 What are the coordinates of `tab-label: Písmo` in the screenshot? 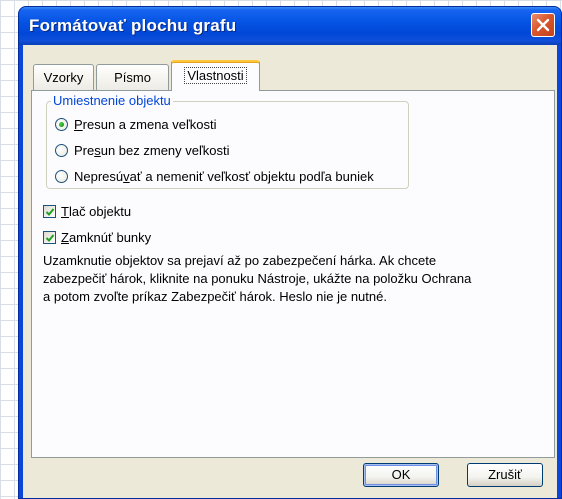 It's located at (132, 77).